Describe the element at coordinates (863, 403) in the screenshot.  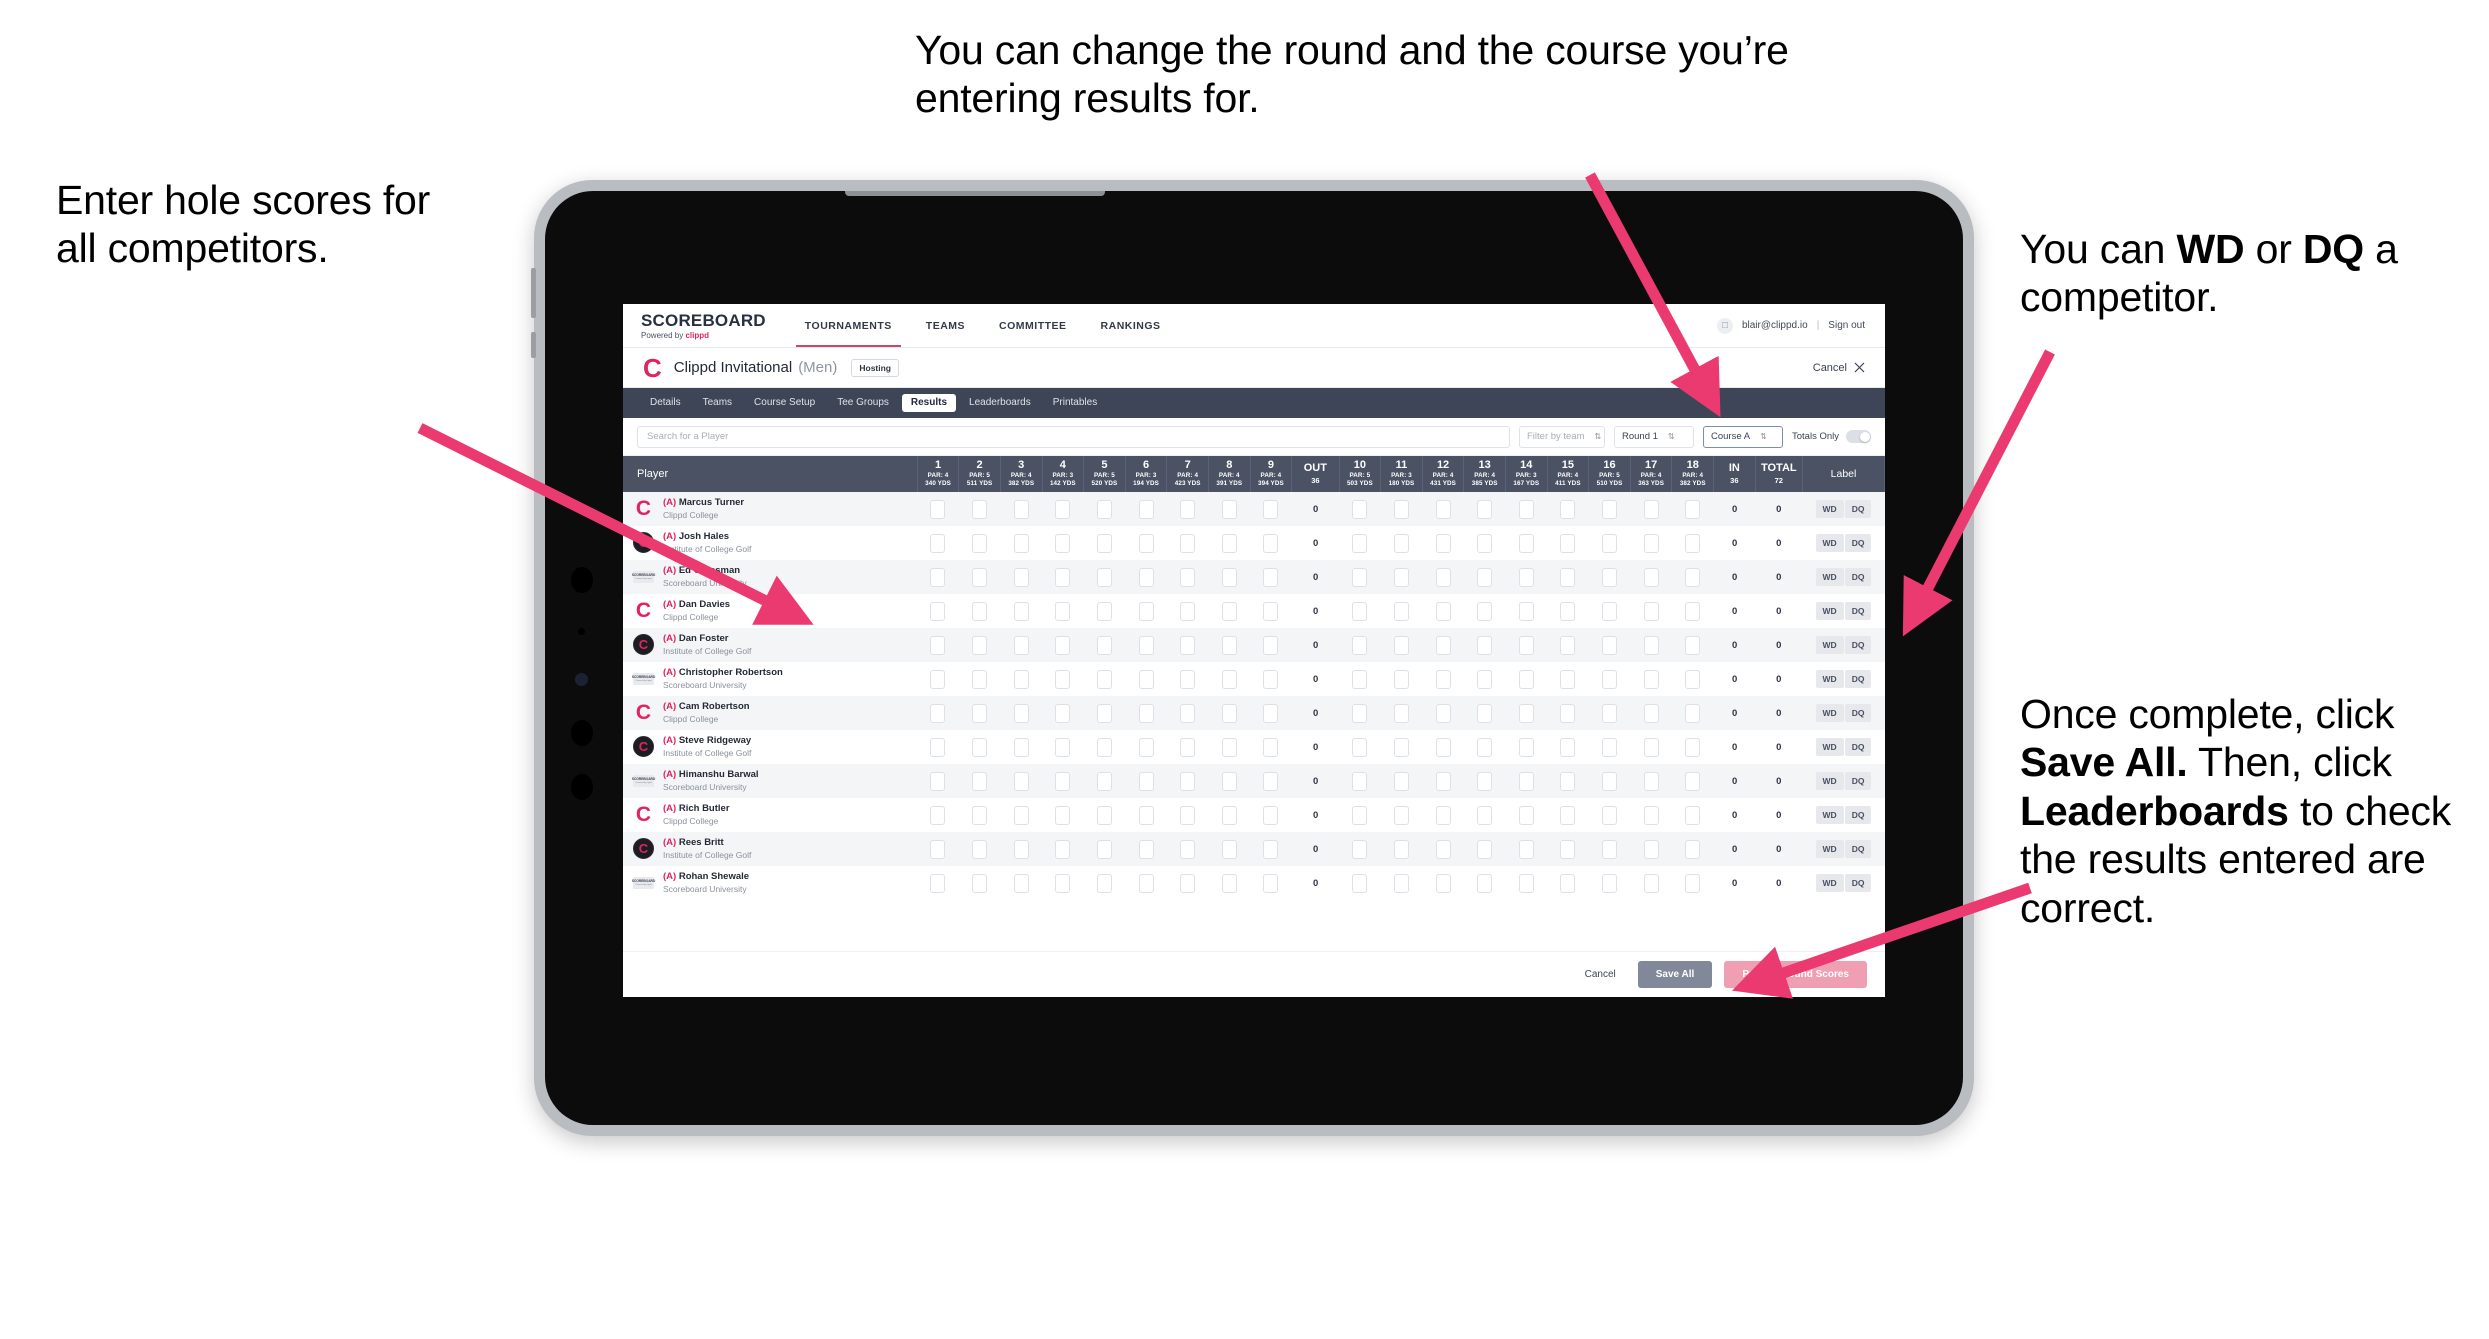
I see `subnav-tee-groups: Tee Groups` at that location.